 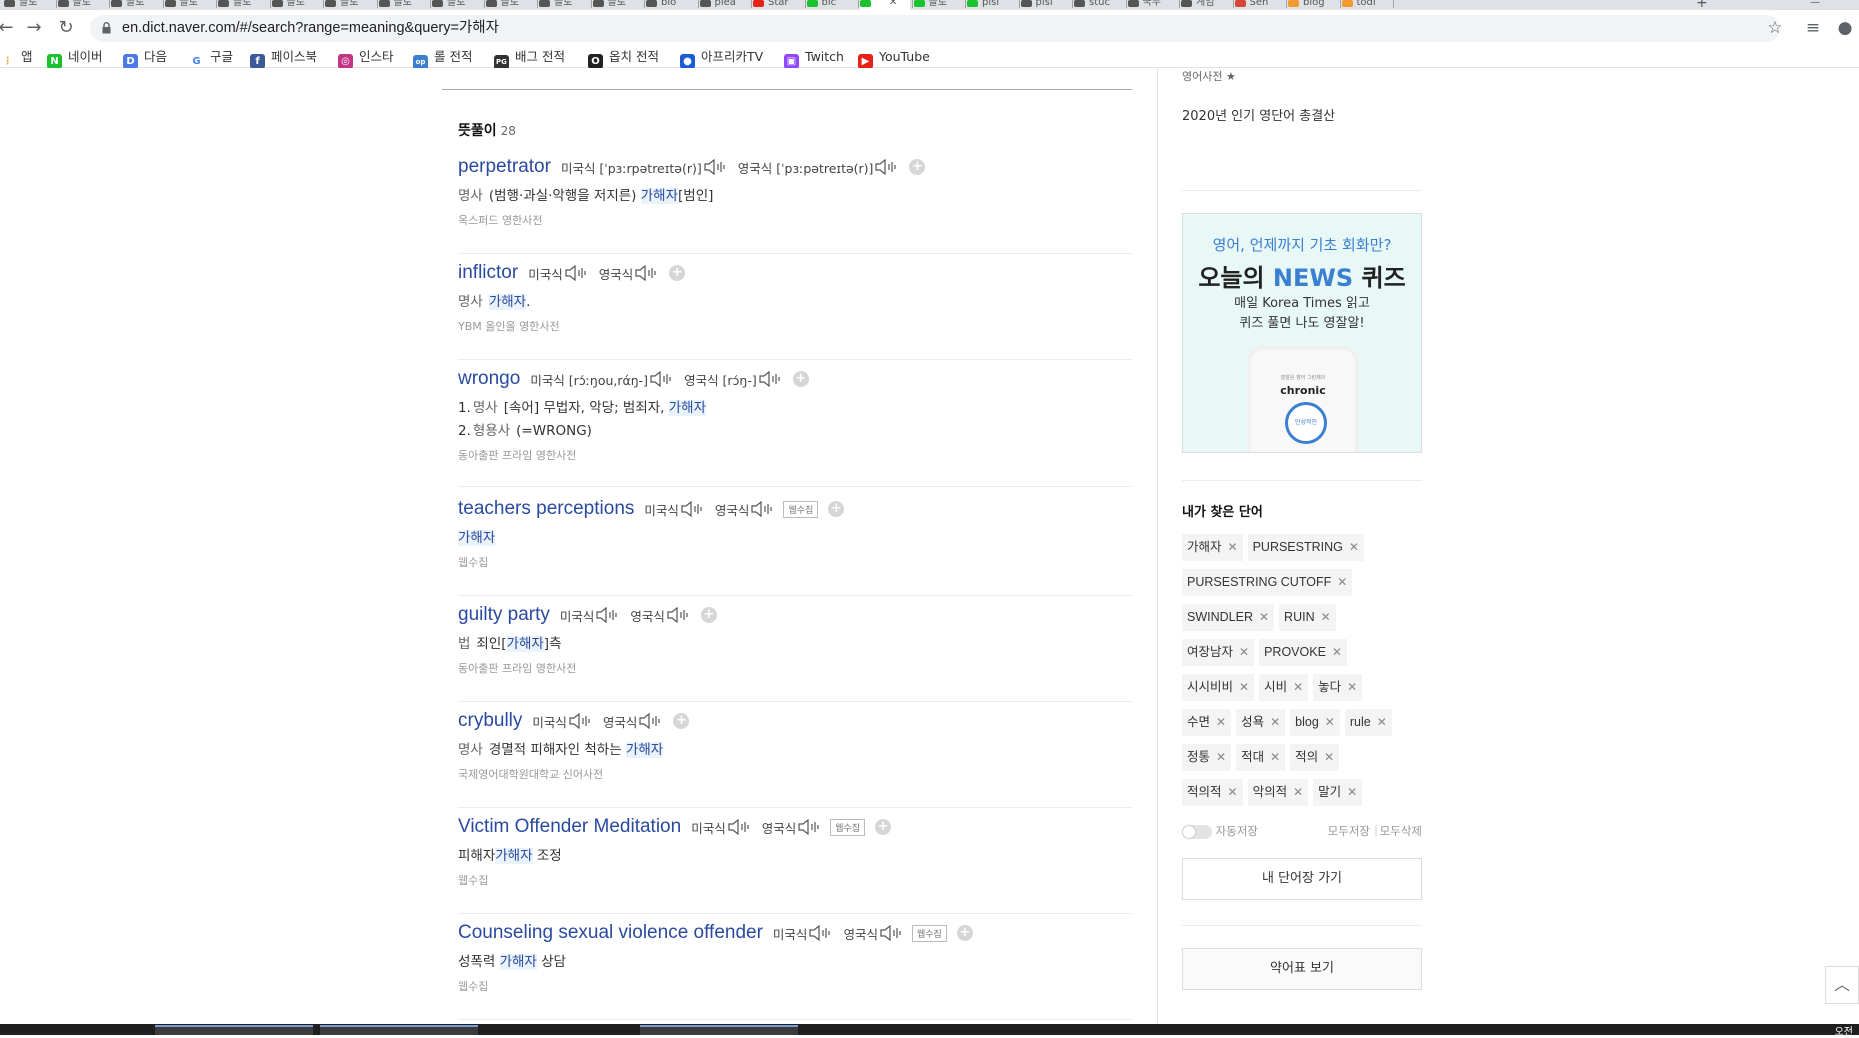 What do you see at coordinates (1212, 792) in the screenshot?
I see `recent-word-chip: 적의적 ✕` at bounding box center [1212, 792].